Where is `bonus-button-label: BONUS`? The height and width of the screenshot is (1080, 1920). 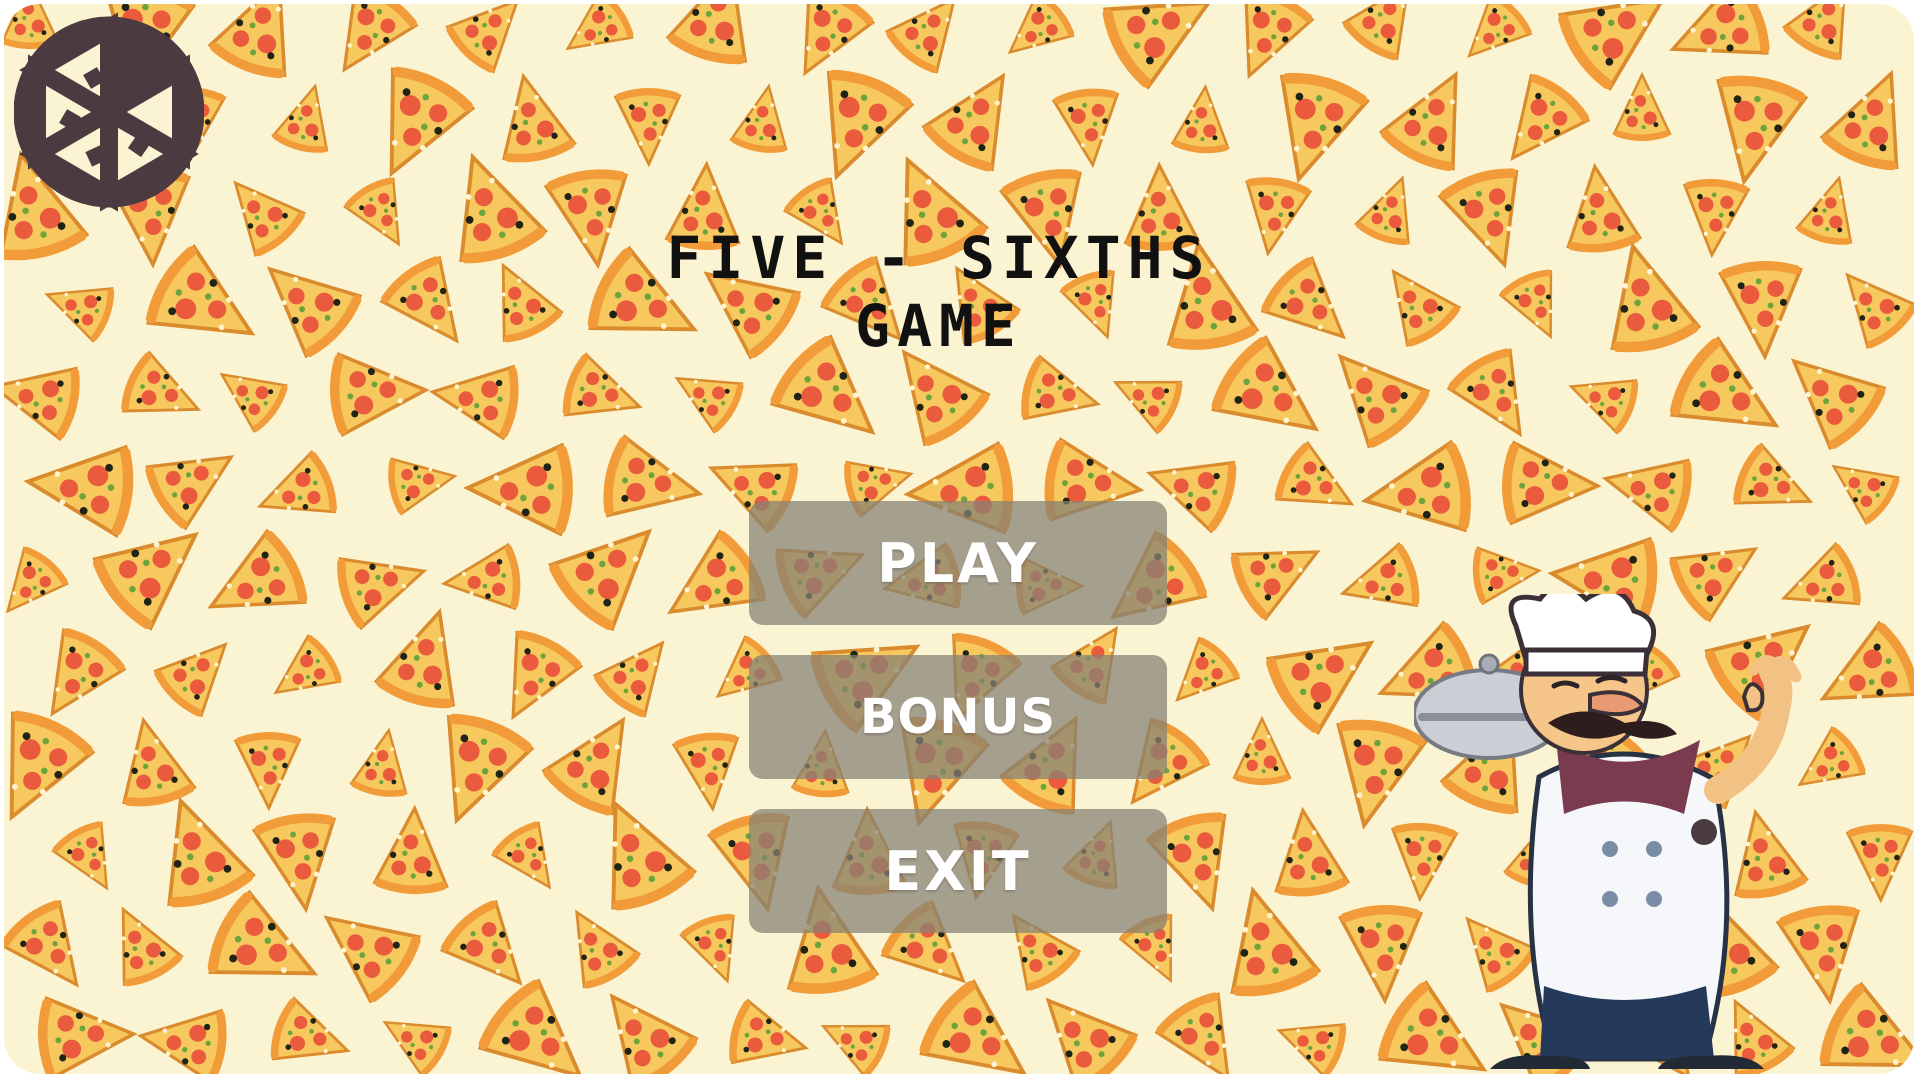 bonus-button-label: BONUS is located at coordinates (958, 717).